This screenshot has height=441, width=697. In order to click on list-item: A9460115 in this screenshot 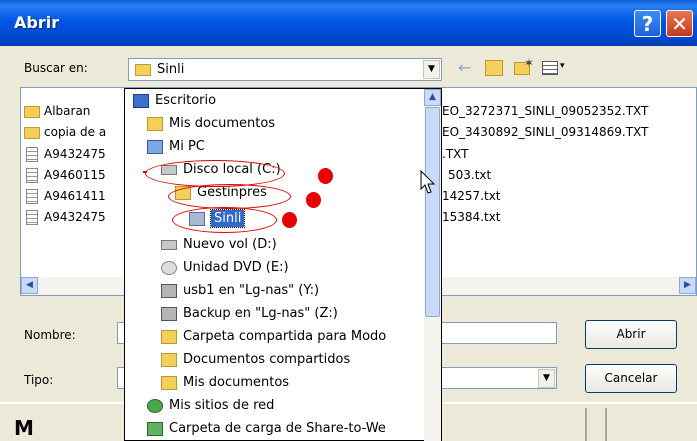, I will do `click(66, 175)`.